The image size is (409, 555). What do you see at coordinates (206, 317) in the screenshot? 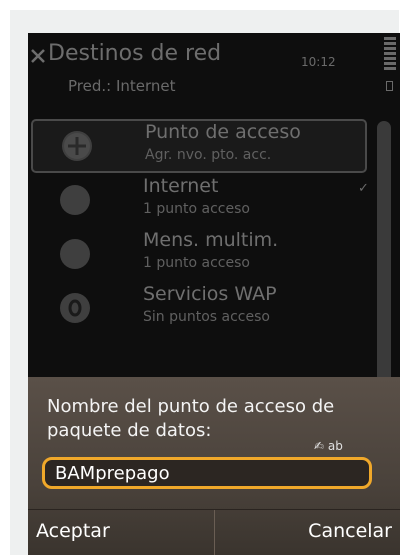
I see `list-item-subtitle: Sin puntos acceso` at bounding box center [206, 317].